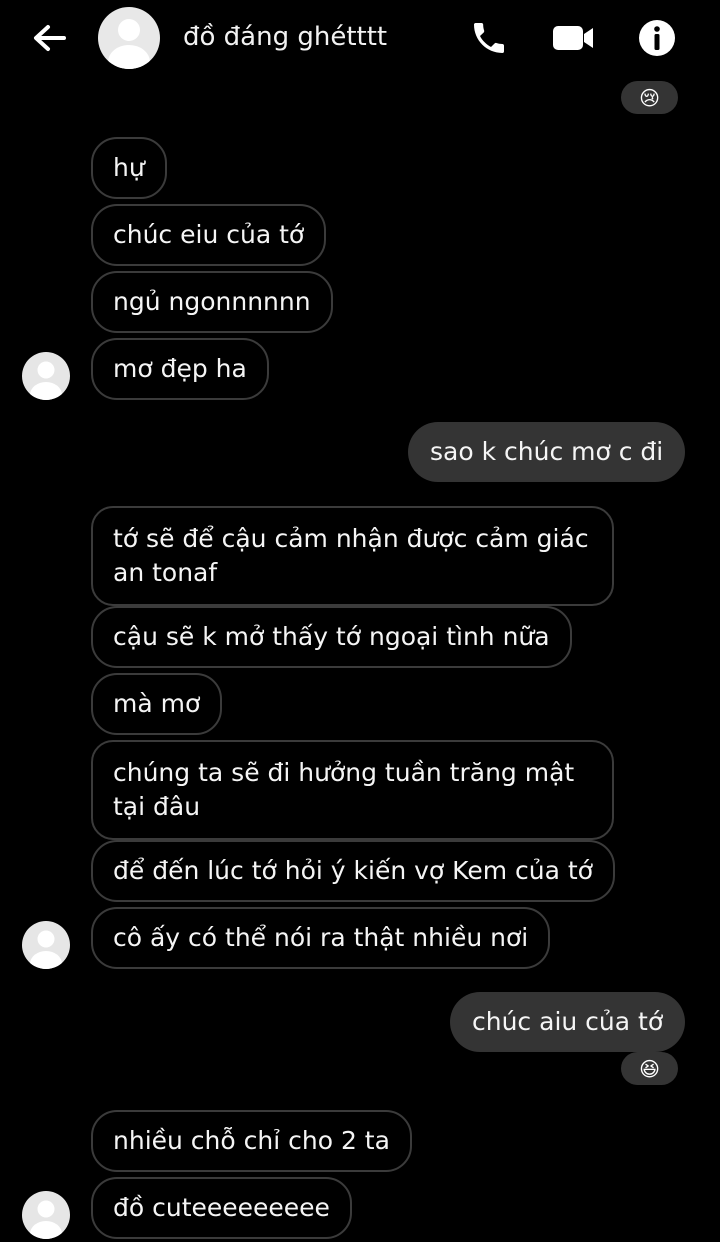 The width and height of the screenshot is (720, 1242). I want to click on phone-icon, so click(489, 38).